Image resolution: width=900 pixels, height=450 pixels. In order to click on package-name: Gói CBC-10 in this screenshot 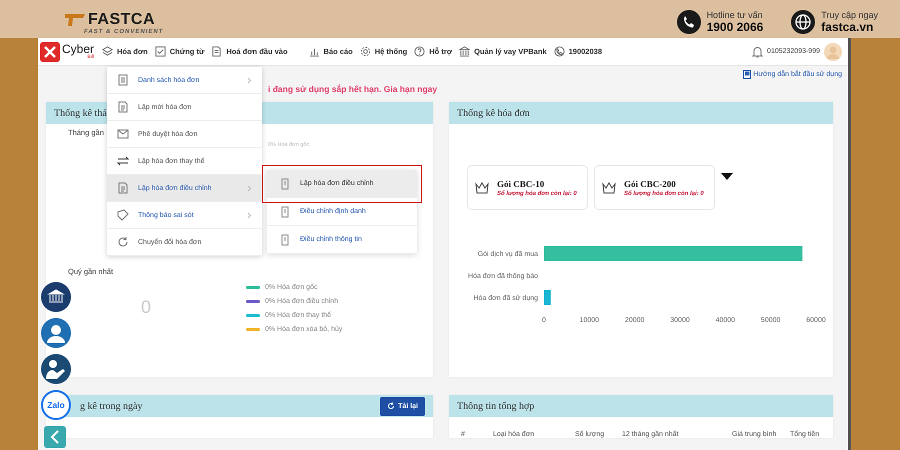, I will do `click(521, 183)`.